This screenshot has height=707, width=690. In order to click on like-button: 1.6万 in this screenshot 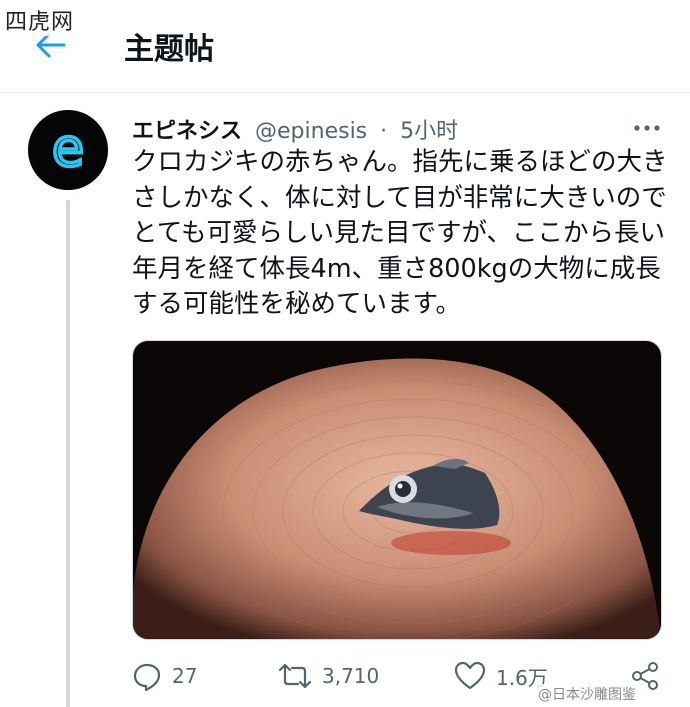, I will do `click(501, 676)`.